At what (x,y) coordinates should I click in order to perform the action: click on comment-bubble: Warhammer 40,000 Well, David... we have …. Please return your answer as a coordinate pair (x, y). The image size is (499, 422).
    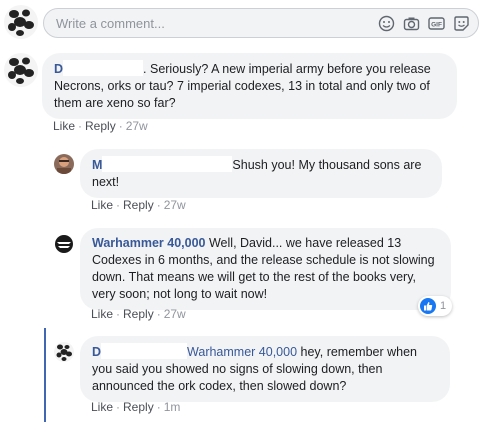
    Looking at the image, I should click on (265, 269).